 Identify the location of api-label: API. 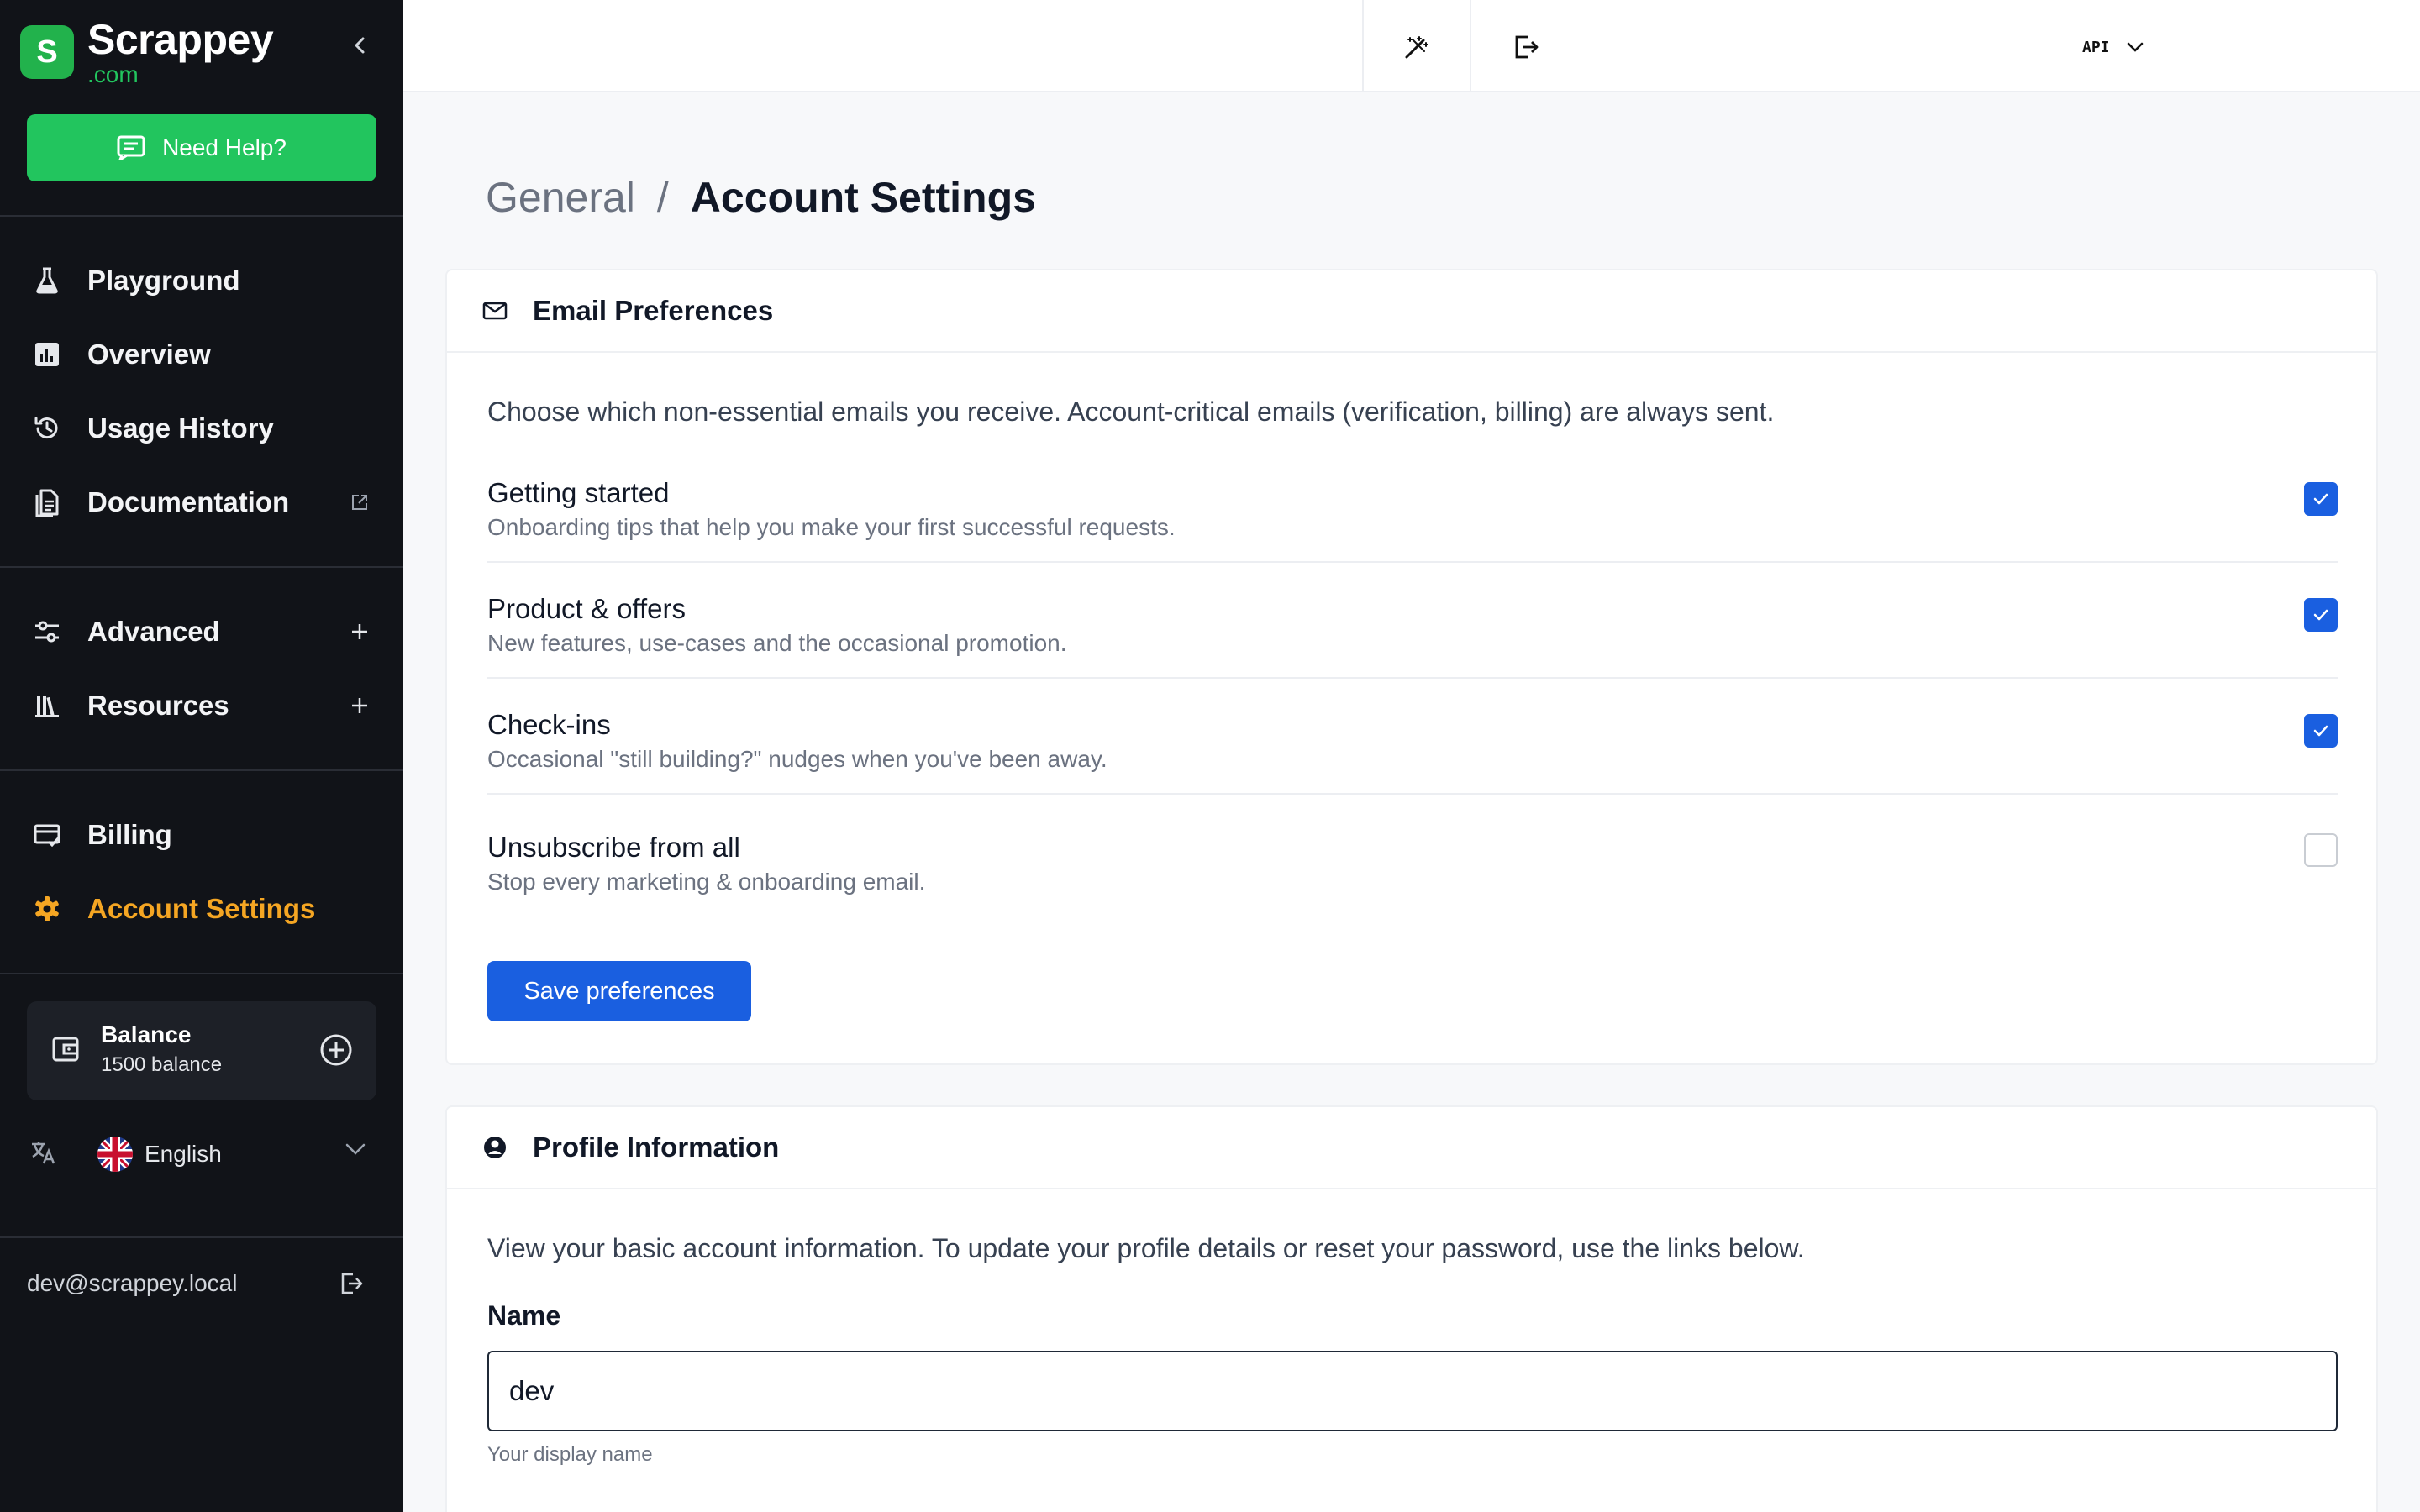
(2096, 47).